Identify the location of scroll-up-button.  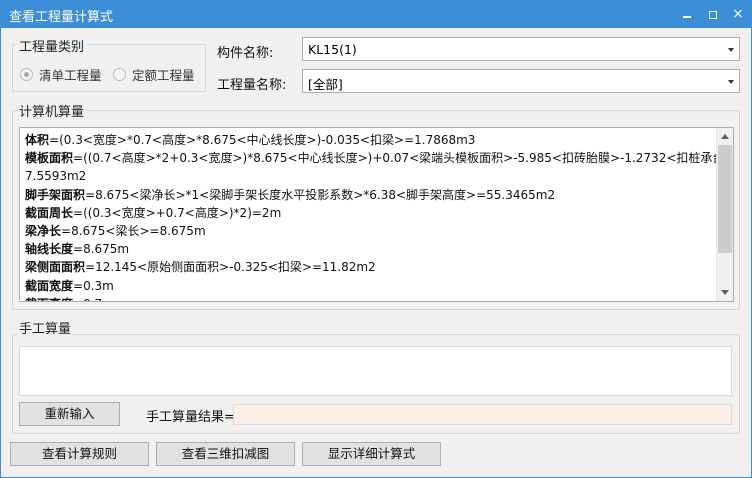
(725, 136).